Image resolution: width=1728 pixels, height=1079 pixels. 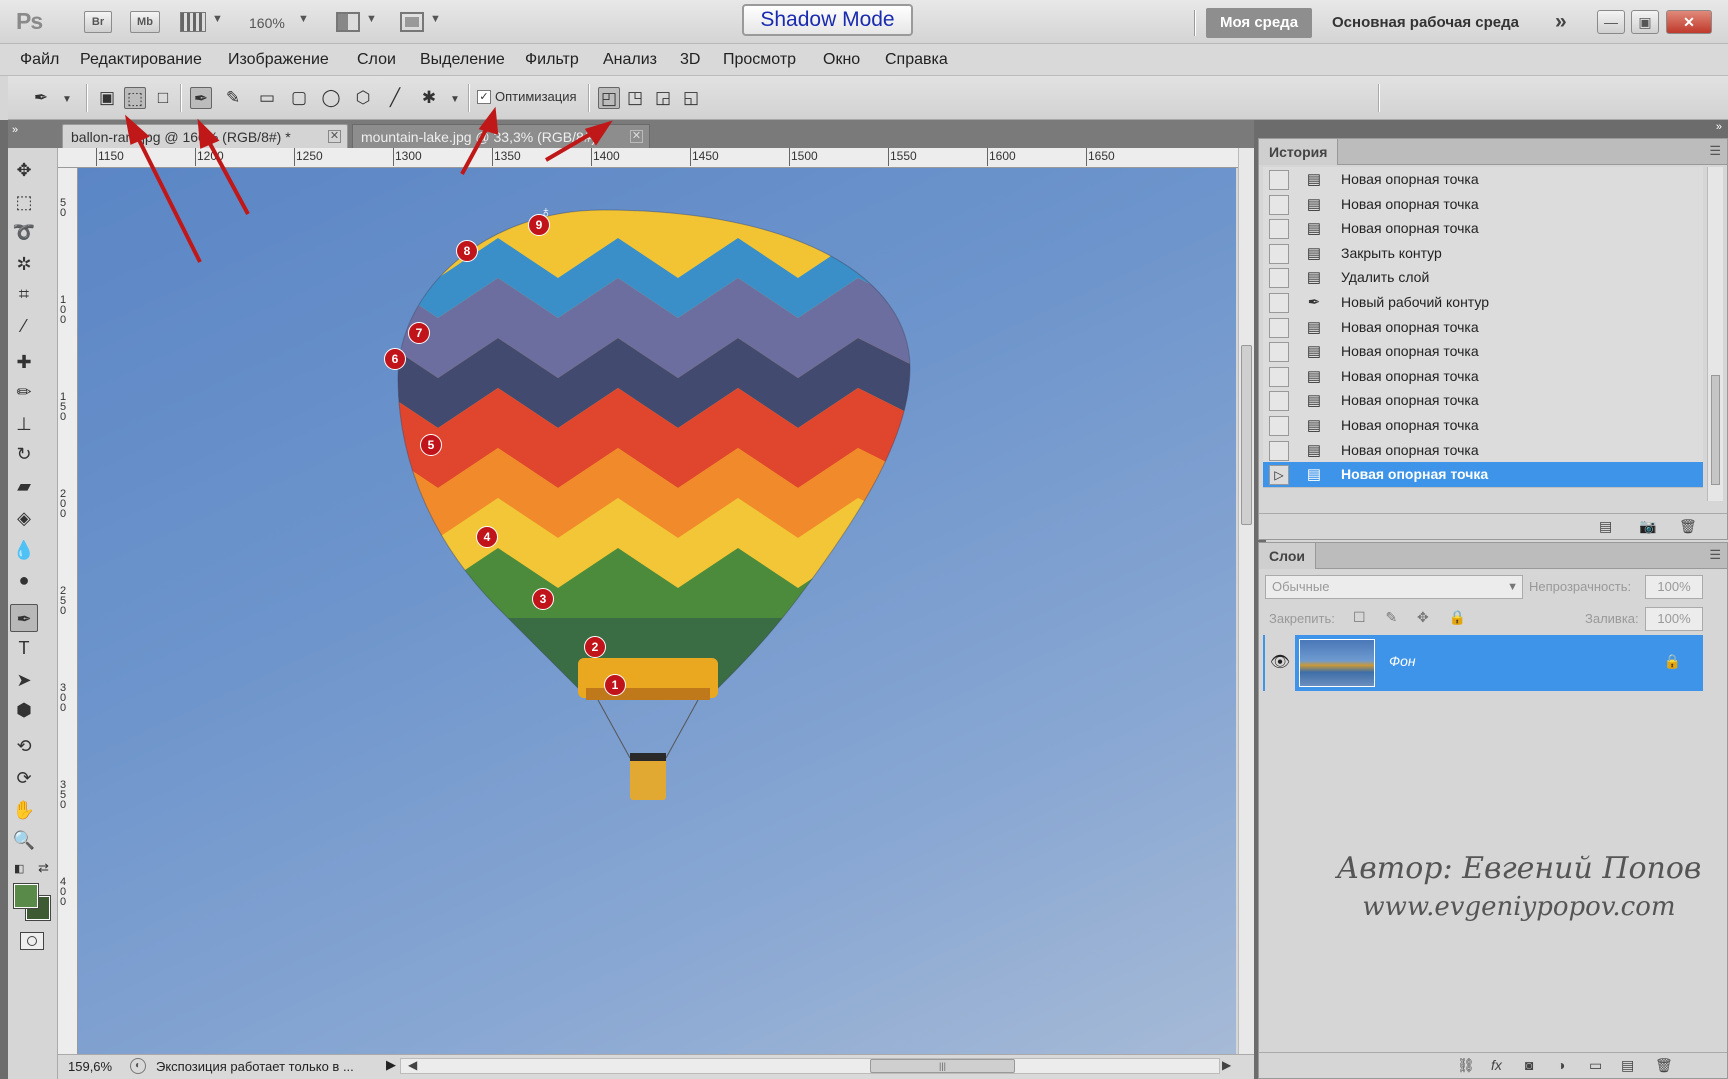 What do you see at coordinates (1529, 1065) in the screenshot?
I see `add-mask-icon: ◙` at bounding box center [1529, 1065].